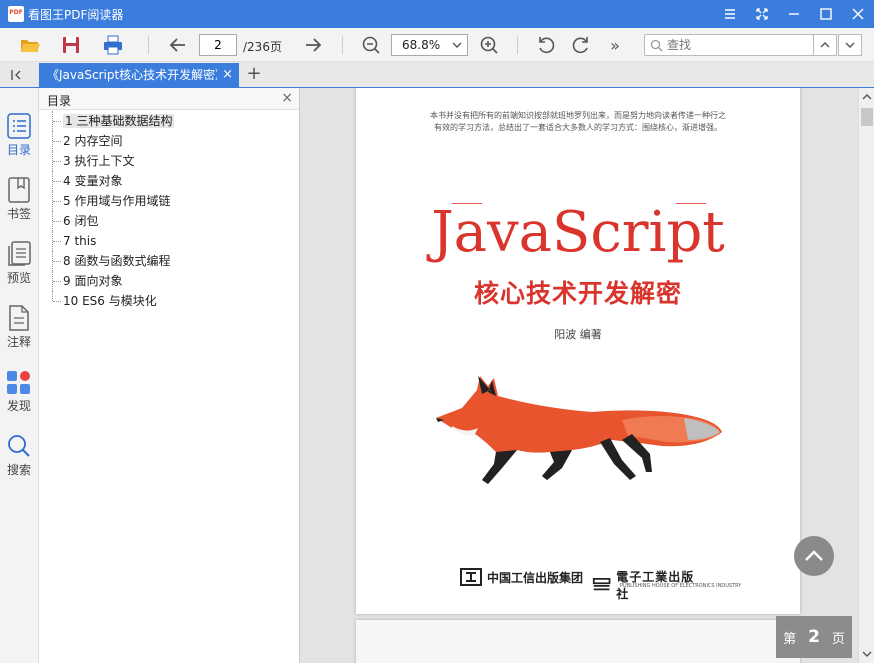 This screenshot has height=663, width=874. I want to click on rail-item-annotation: 注释, so click(19, 326).